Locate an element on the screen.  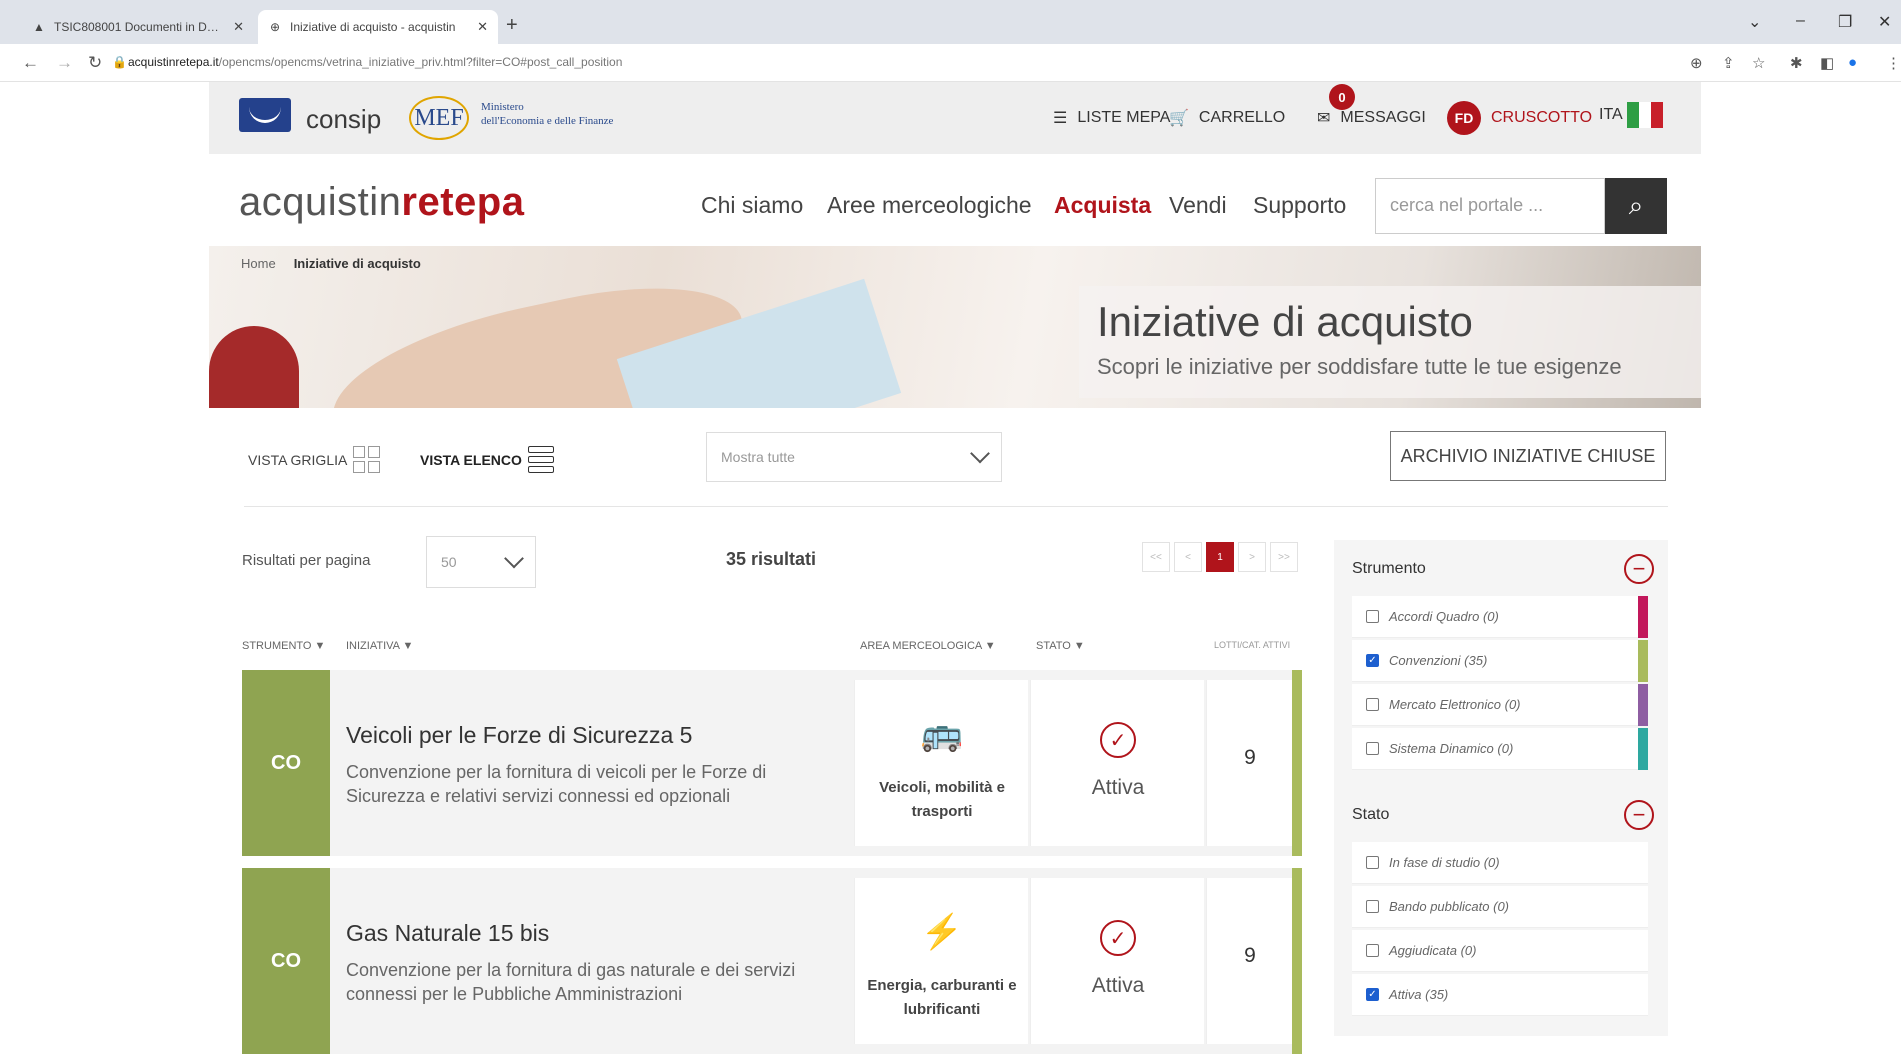
filter-option: Sistema Dinamico (0) is located at coordinates (1500, 749).